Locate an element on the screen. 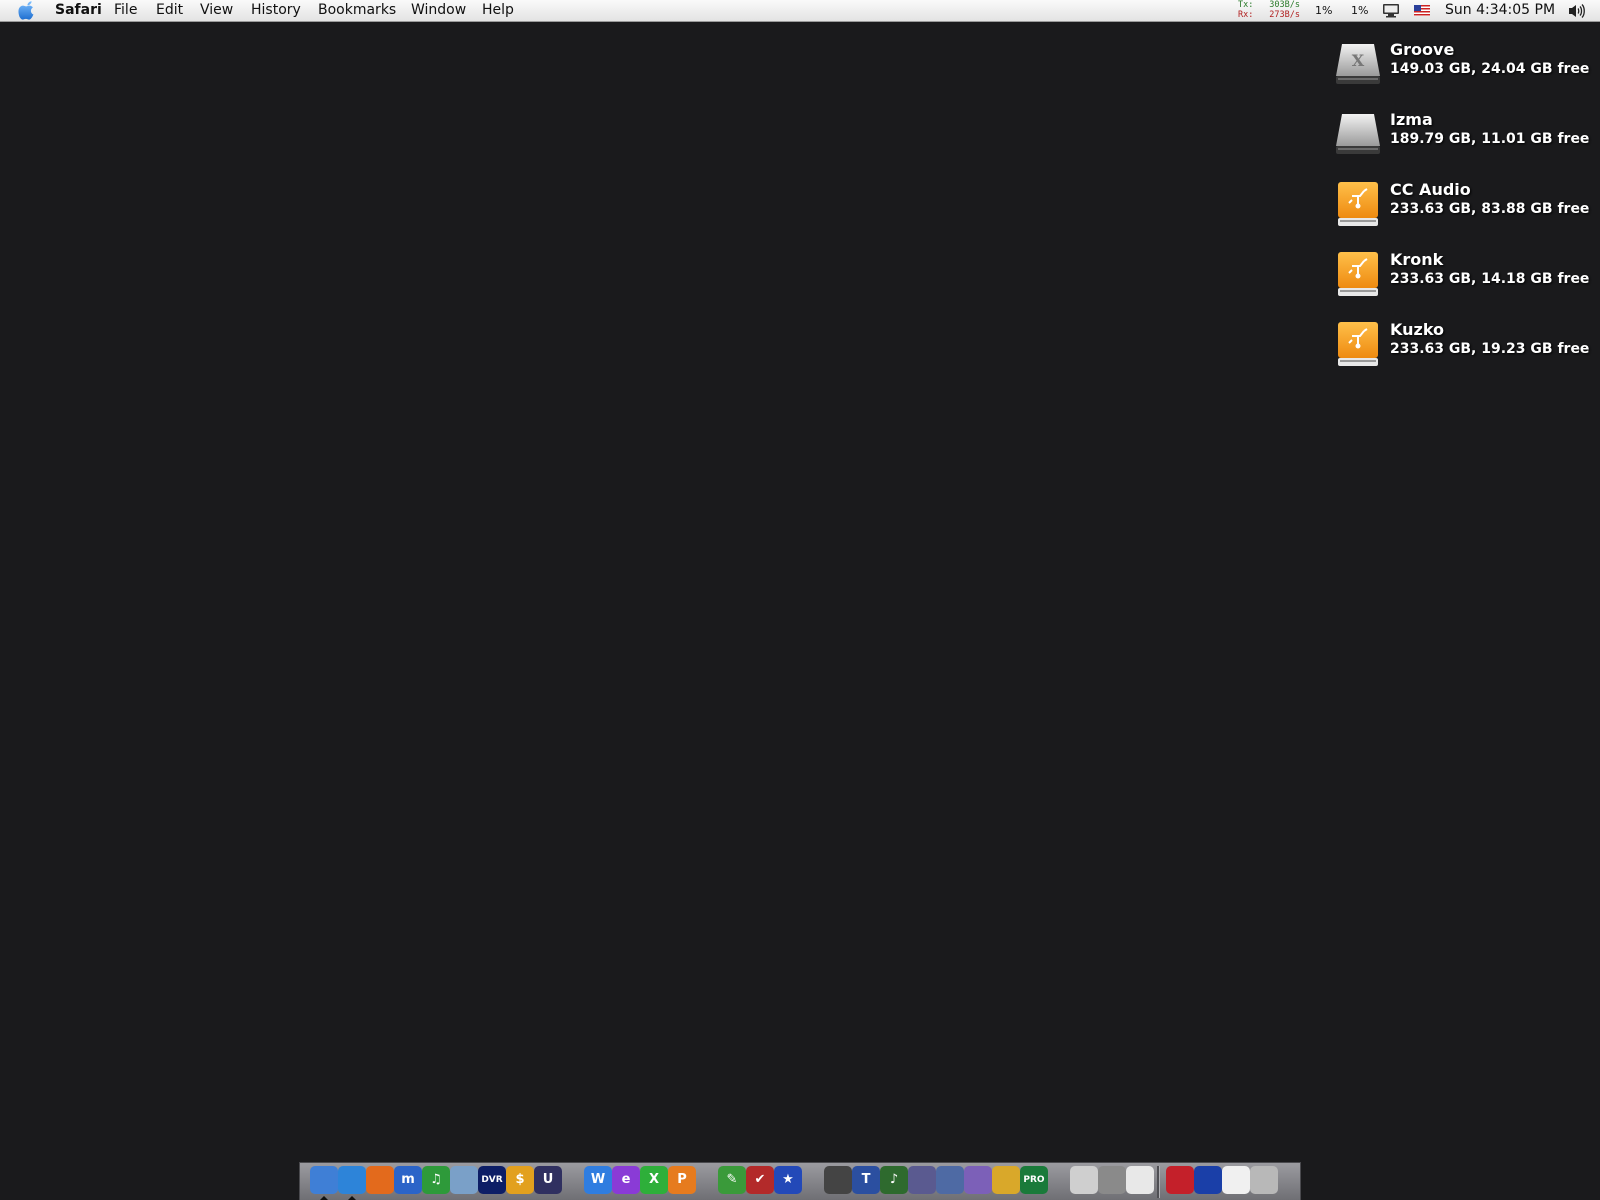 The width and height of the screenshot is (1600, 1200). svg-text: X is located at coordinates (1358, 60).